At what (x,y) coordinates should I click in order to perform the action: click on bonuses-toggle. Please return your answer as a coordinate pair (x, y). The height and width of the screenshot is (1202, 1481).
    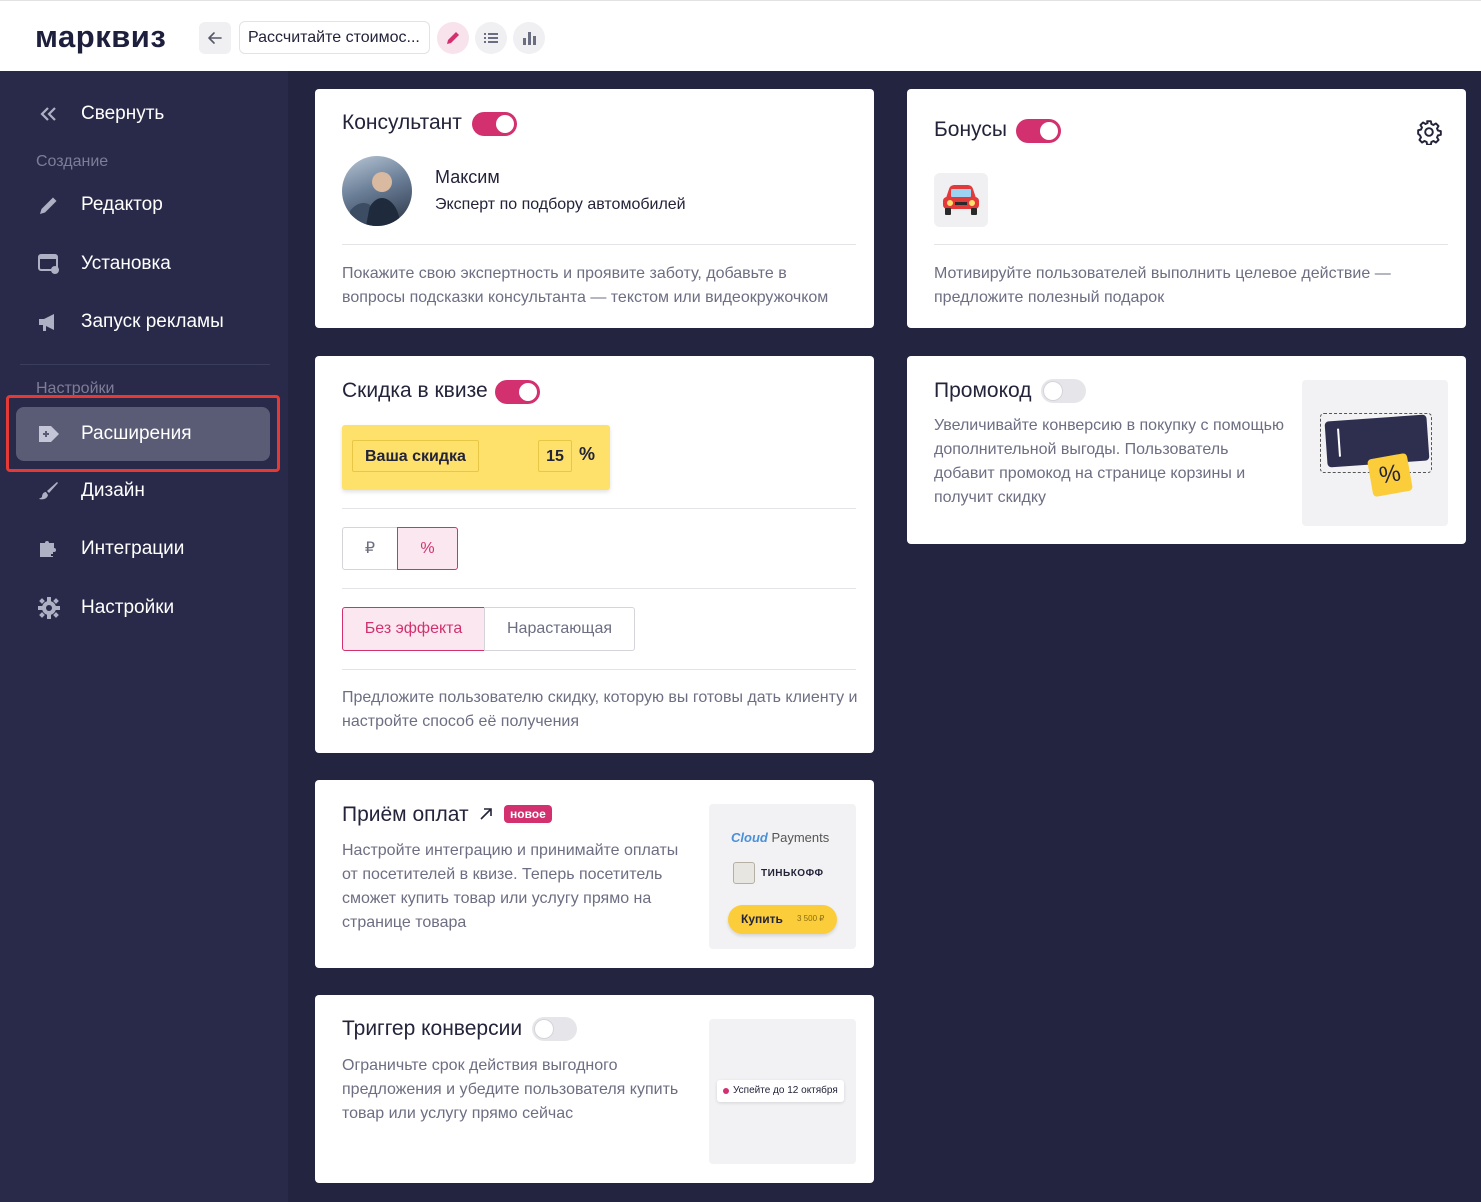
    Looking at the image, I should click on (1038, 131).